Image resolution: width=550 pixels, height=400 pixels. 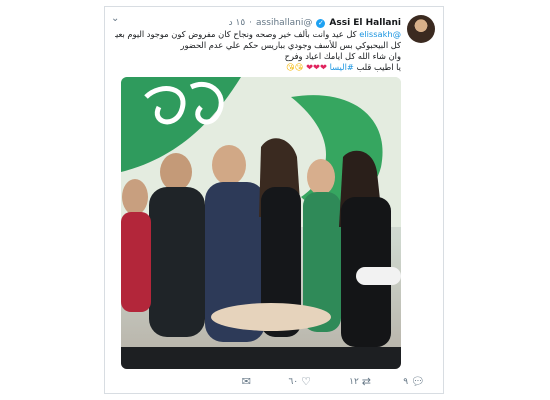 What do you see at coordinates (365, 23) in the screenshot?
I see `display-name: Assi El Hallani` at bounding box center [365, 23].